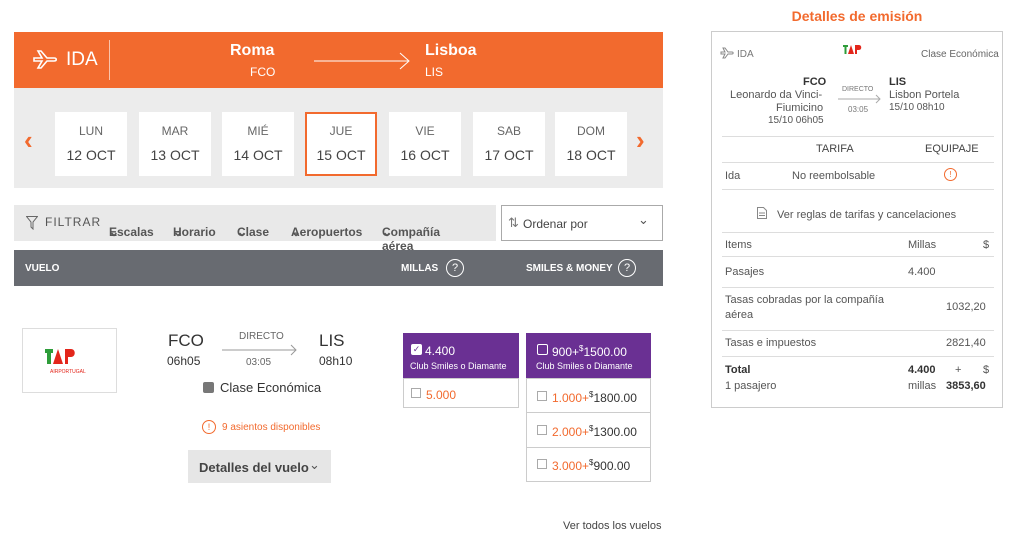 The image size is (1024, 544). What do you see at coordinates (922, 386) in the screenshot?
I see `millas-word: millas` at bounding box center [922, 386].